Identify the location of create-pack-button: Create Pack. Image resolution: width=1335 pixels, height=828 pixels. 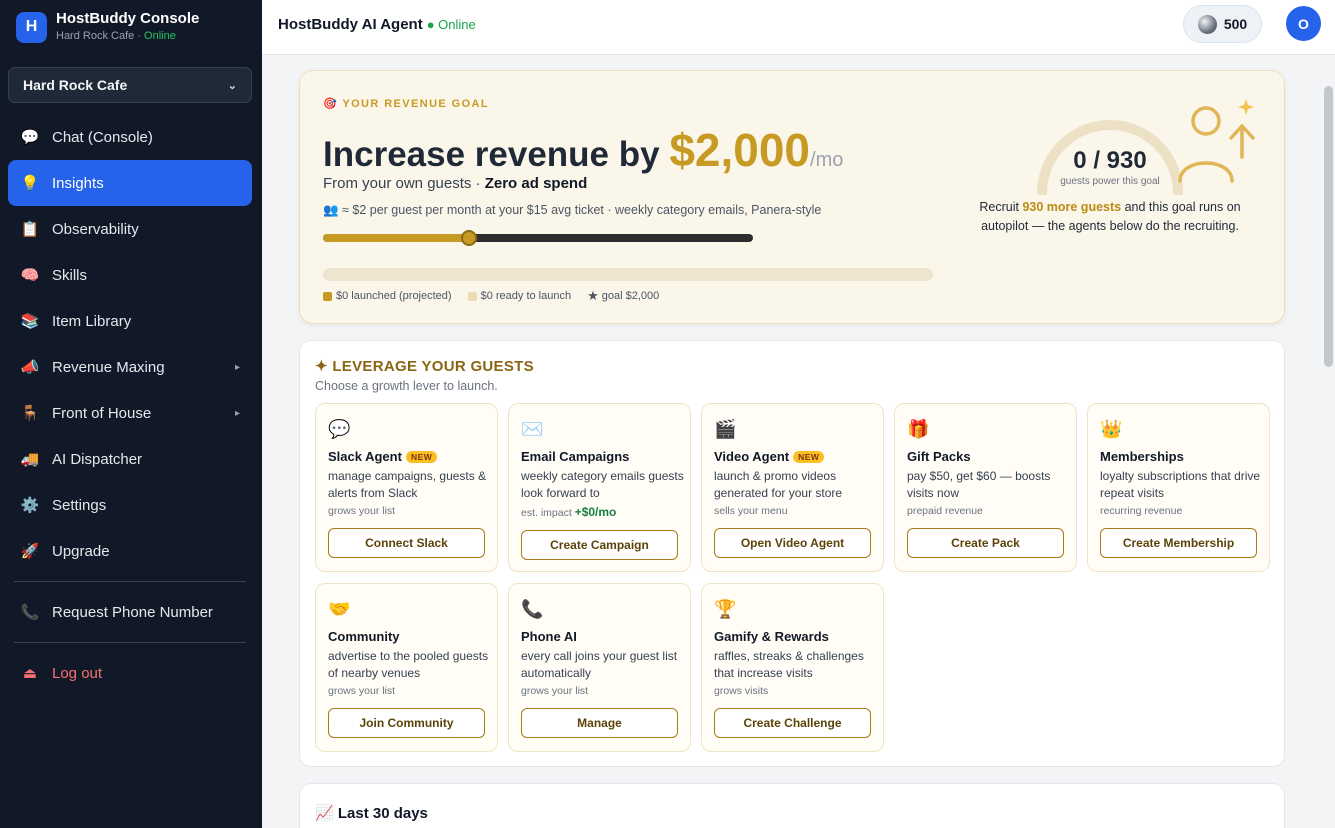
(985, 543).